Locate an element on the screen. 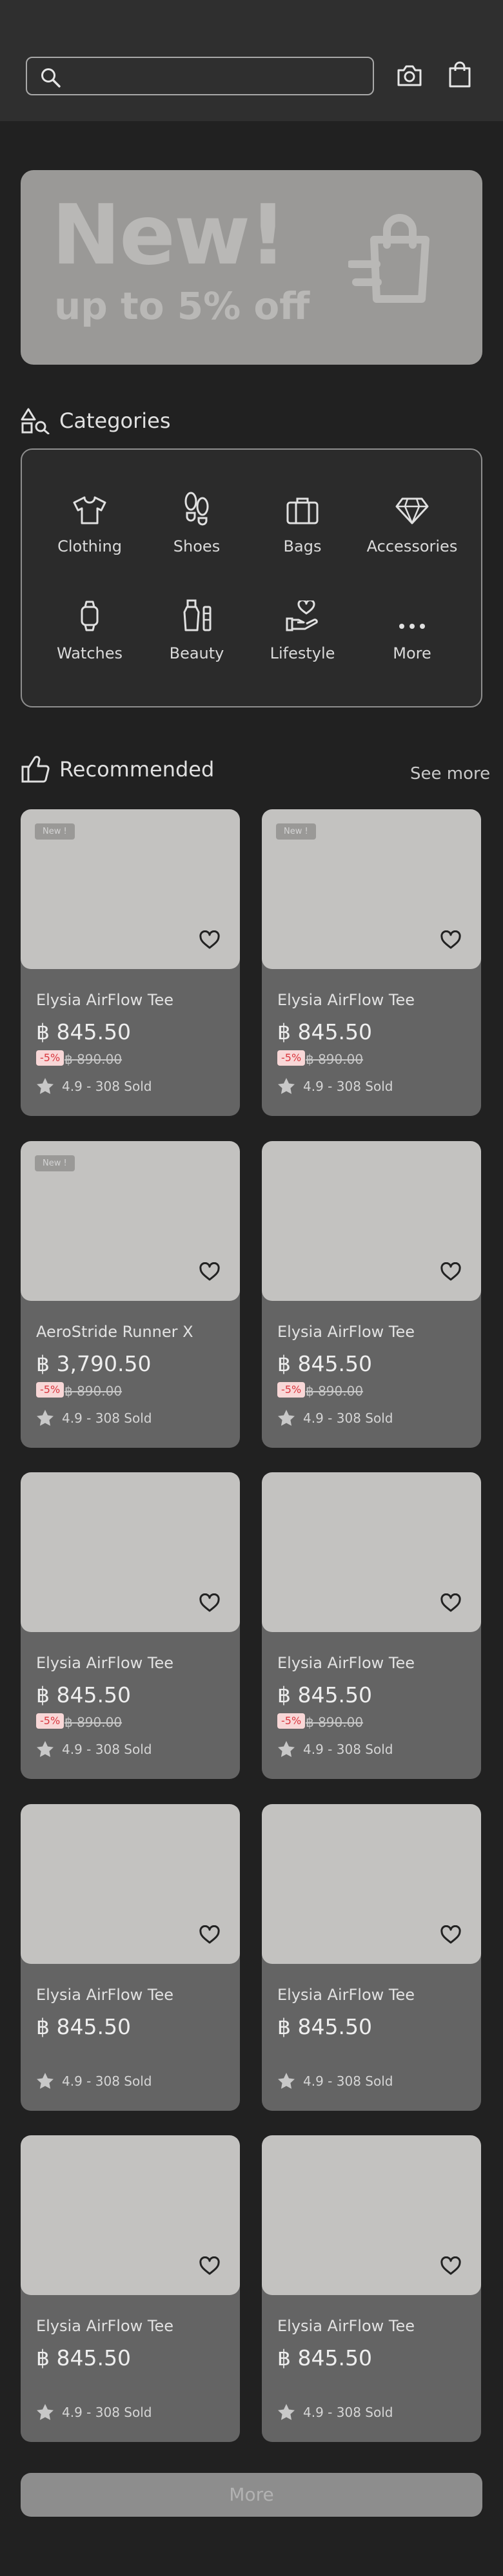  load-more-button: More is located at coordinates (252, 2495).